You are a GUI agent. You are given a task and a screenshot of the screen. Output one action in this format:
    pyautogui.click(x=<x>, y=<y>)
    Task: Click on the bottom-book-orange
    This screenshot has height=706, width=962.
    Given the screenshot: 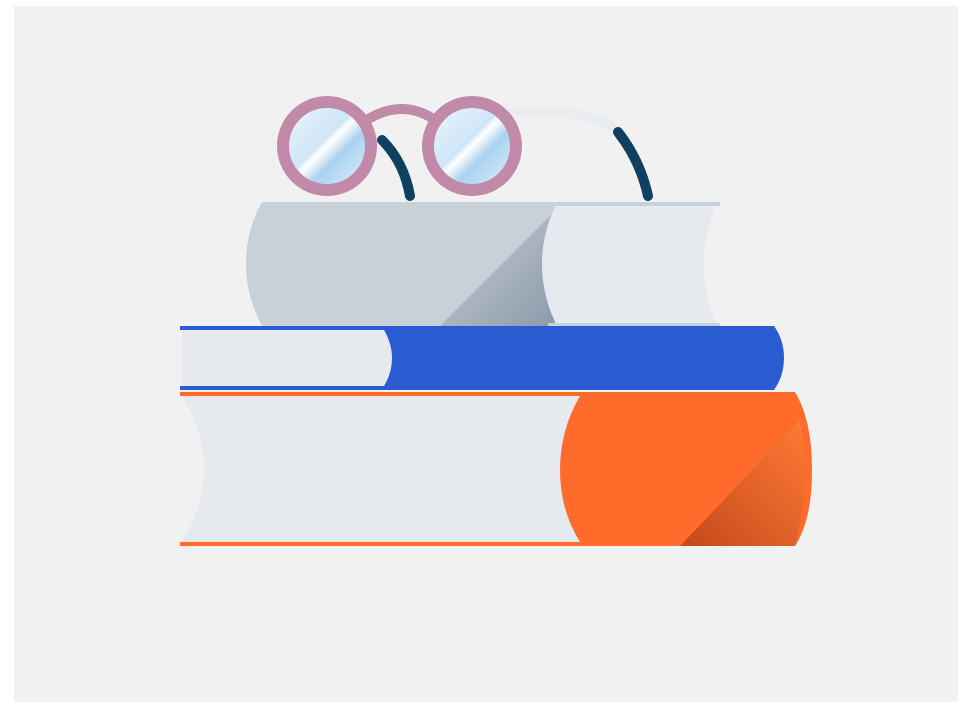 What is the action you would take?
    pyautogui.click(x=496, y=469)
    